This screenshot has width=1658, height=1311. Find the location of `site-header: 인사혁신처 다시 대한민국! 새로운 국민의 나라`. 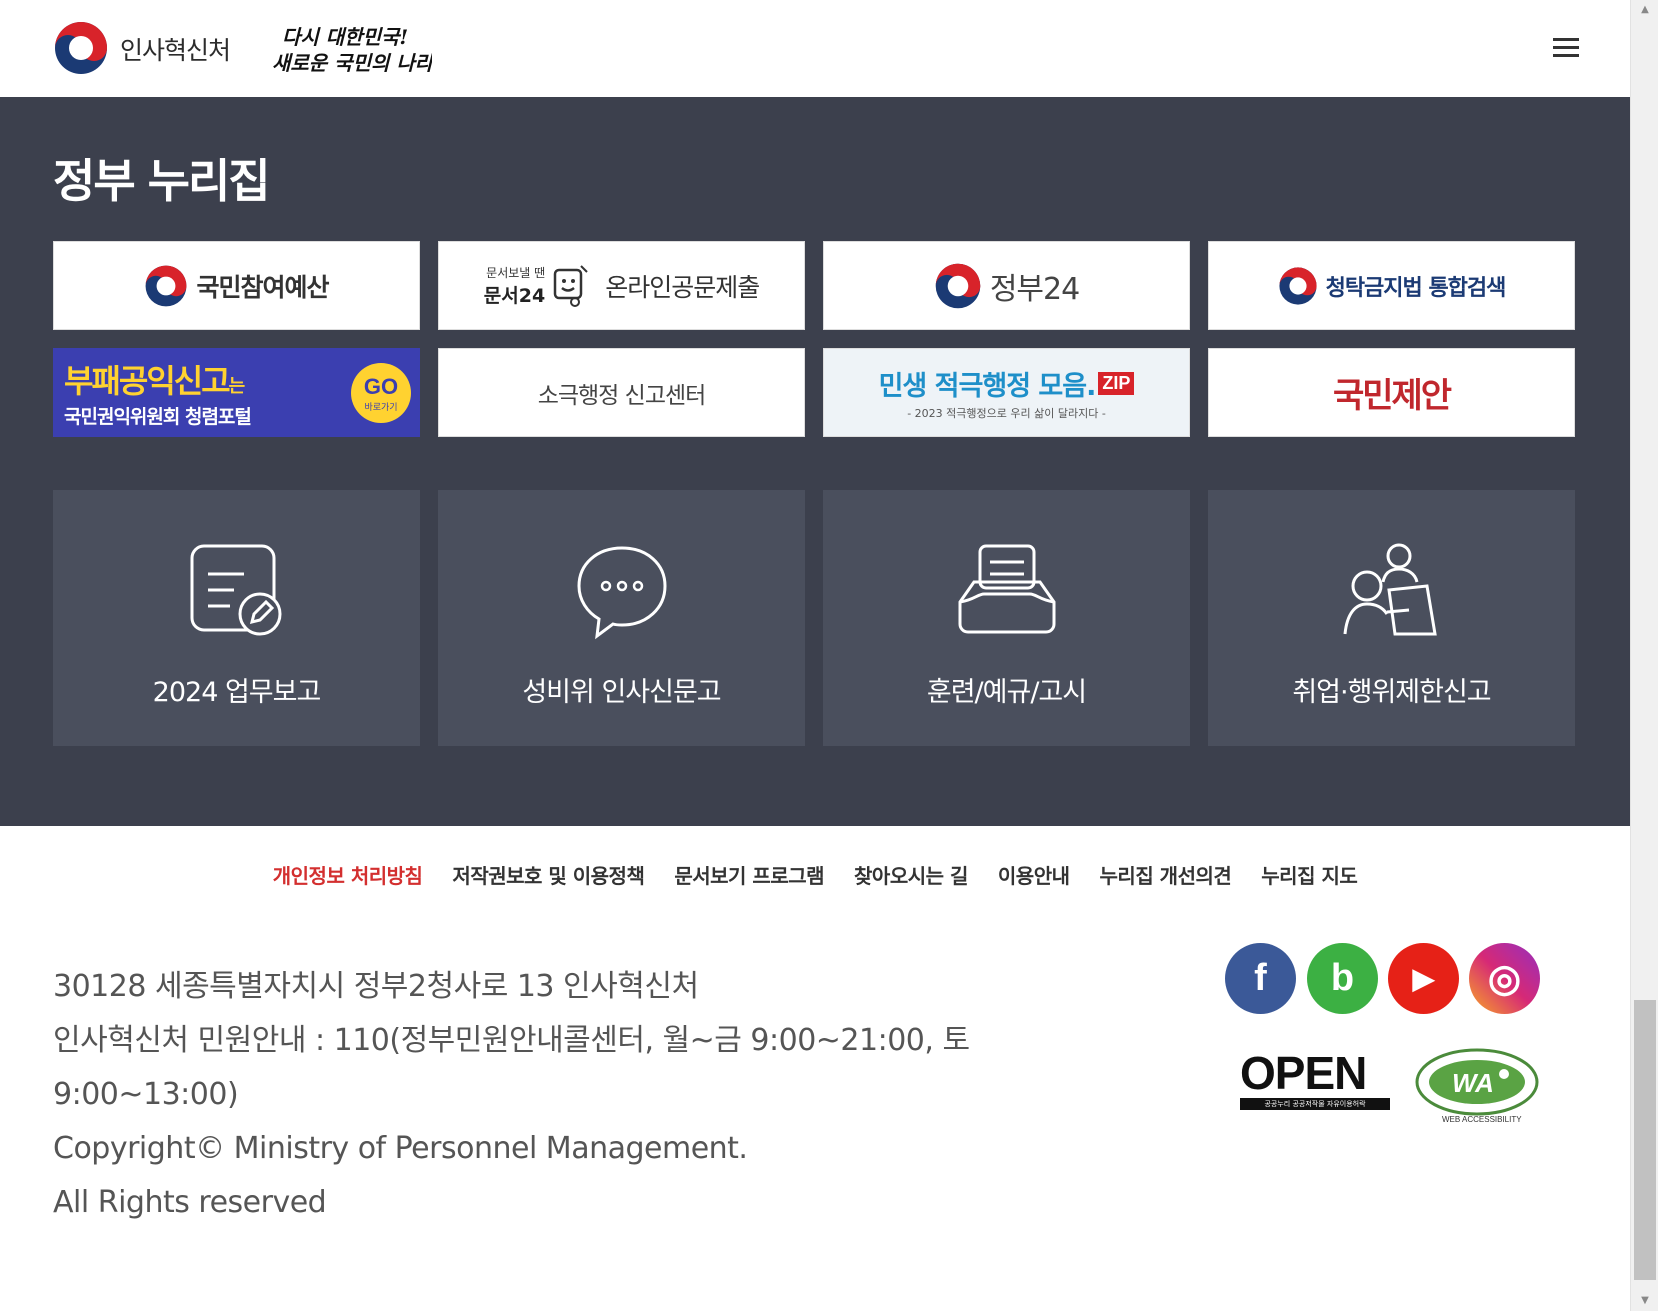

site-header: 인사혁신처 다시 대한민국! 새로운 국민의 나라 is located at coordinates (815, 48).